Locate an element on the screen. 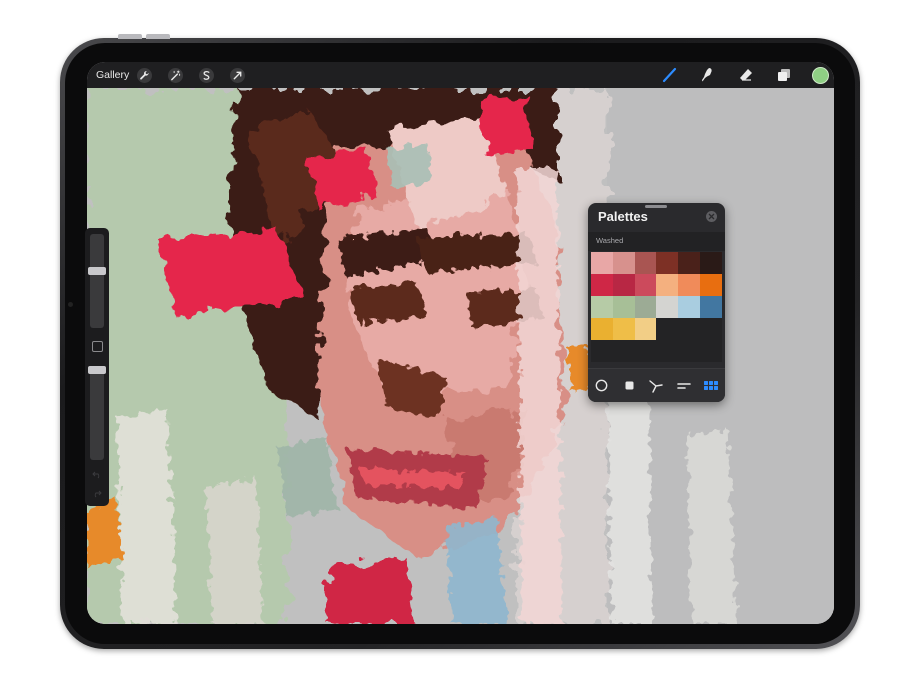 This screenshot has height=690, width=920. paint-tools is located at coordinates (747, 75).